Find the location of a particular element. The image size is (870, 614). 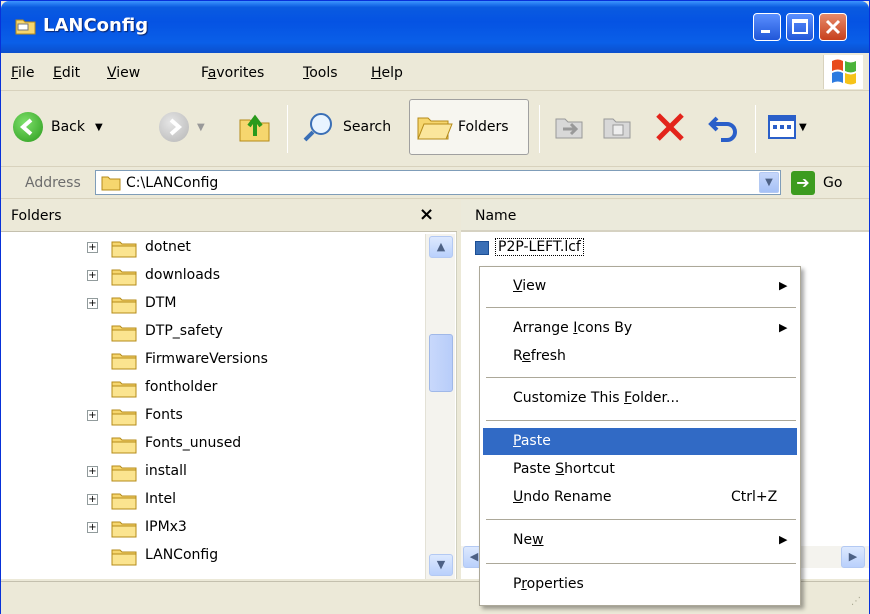

menu-item-refresh: Refresh is located at coordinates (640, 356).